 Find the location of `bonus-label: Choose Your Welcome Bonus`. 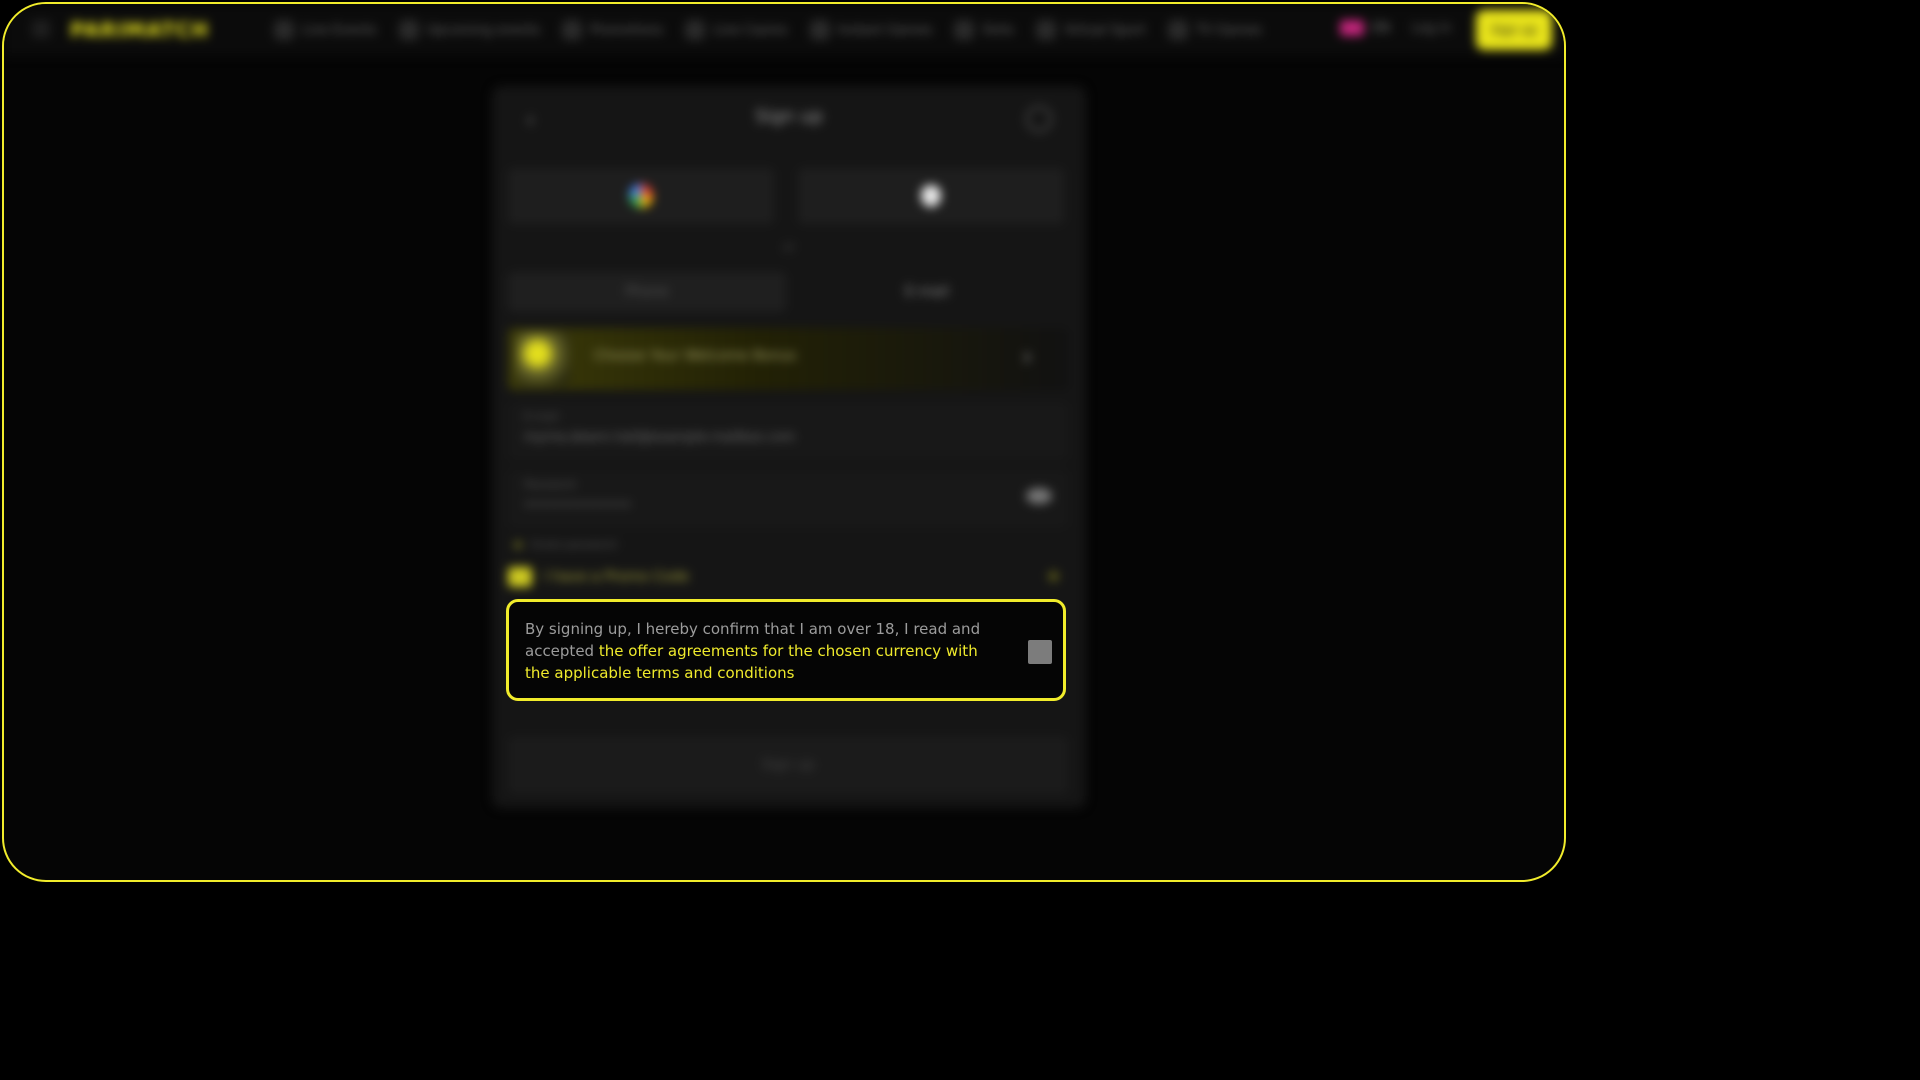

bonus-label: Choose Your Welcome Bonus is located at coordinates (695, 356).